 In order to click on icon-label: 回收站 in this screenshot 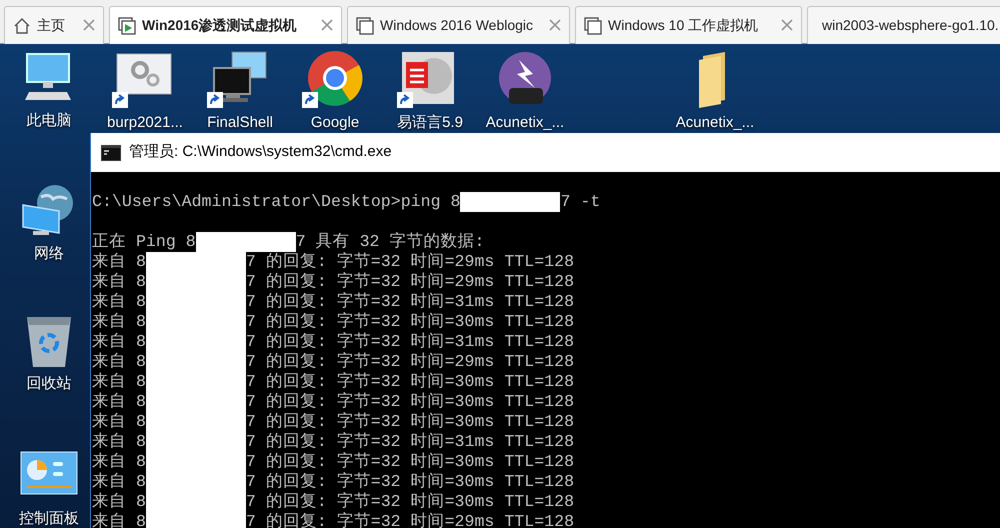, I will do `click(49, 384)`.